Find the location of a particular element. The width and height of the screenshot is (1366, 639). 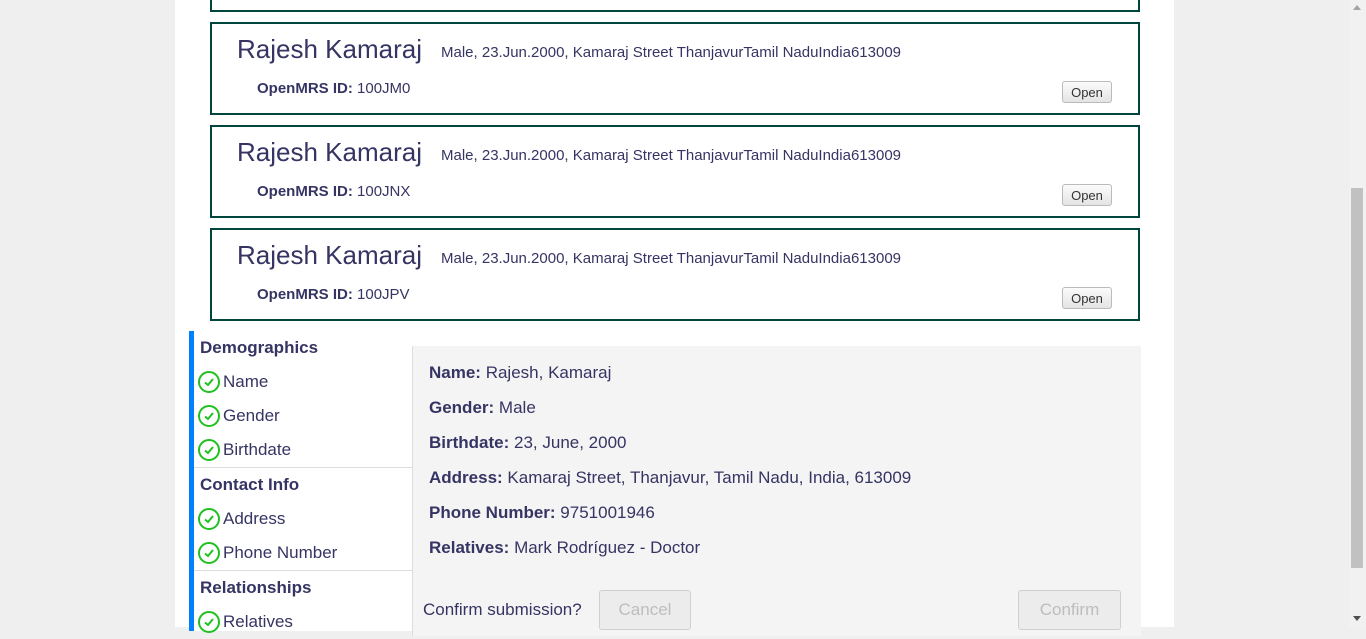

patient-id-value: 100JNX is located at coordinates (384, 191).